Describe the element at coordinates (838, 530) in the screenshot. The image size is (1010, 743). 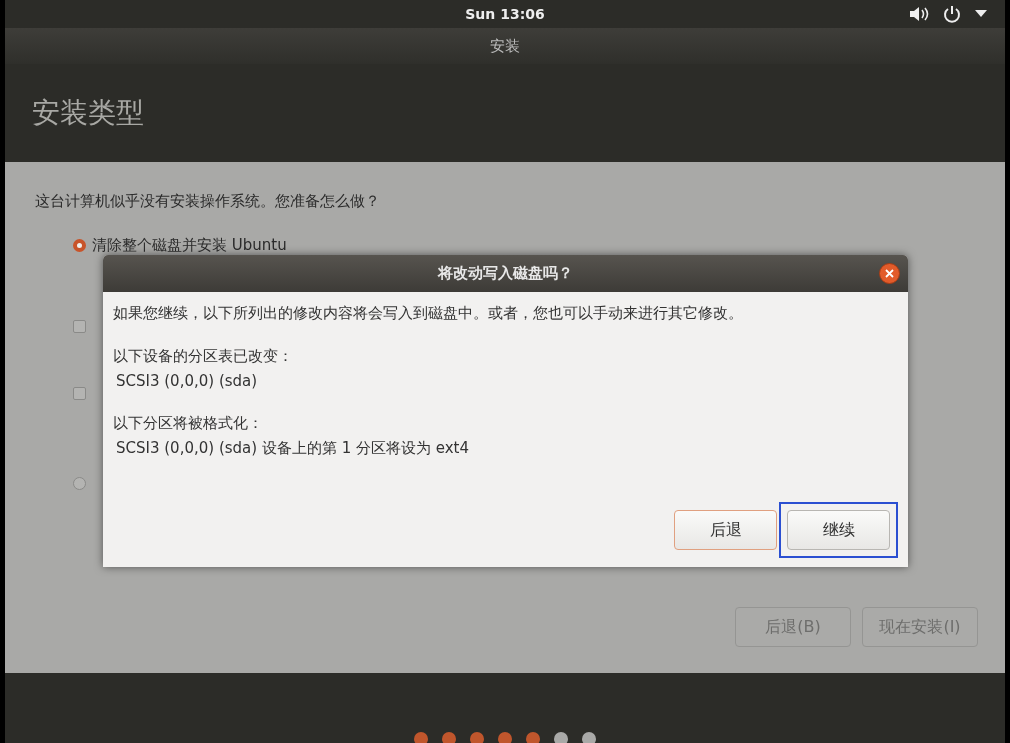
I see `continue-button: 继续` at that location.